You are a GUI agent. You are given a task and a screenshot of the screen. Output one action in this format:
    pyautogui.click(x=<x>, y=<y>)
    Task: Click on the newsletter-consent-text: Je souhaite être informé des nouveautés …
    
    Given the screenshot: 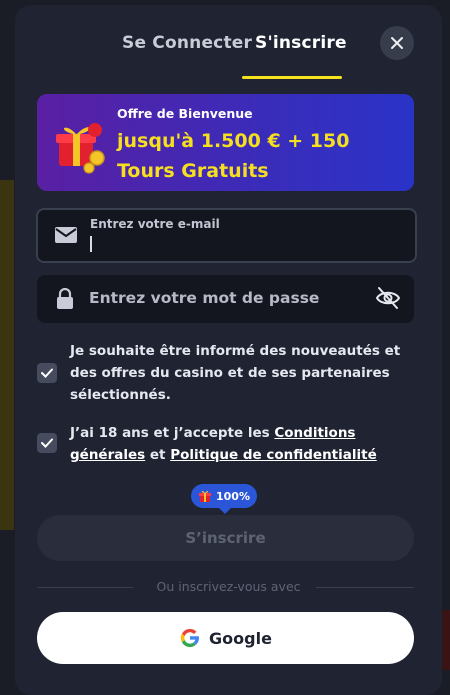 What is the action you would take?
    pyautogui.click(x=235, y=373)
    